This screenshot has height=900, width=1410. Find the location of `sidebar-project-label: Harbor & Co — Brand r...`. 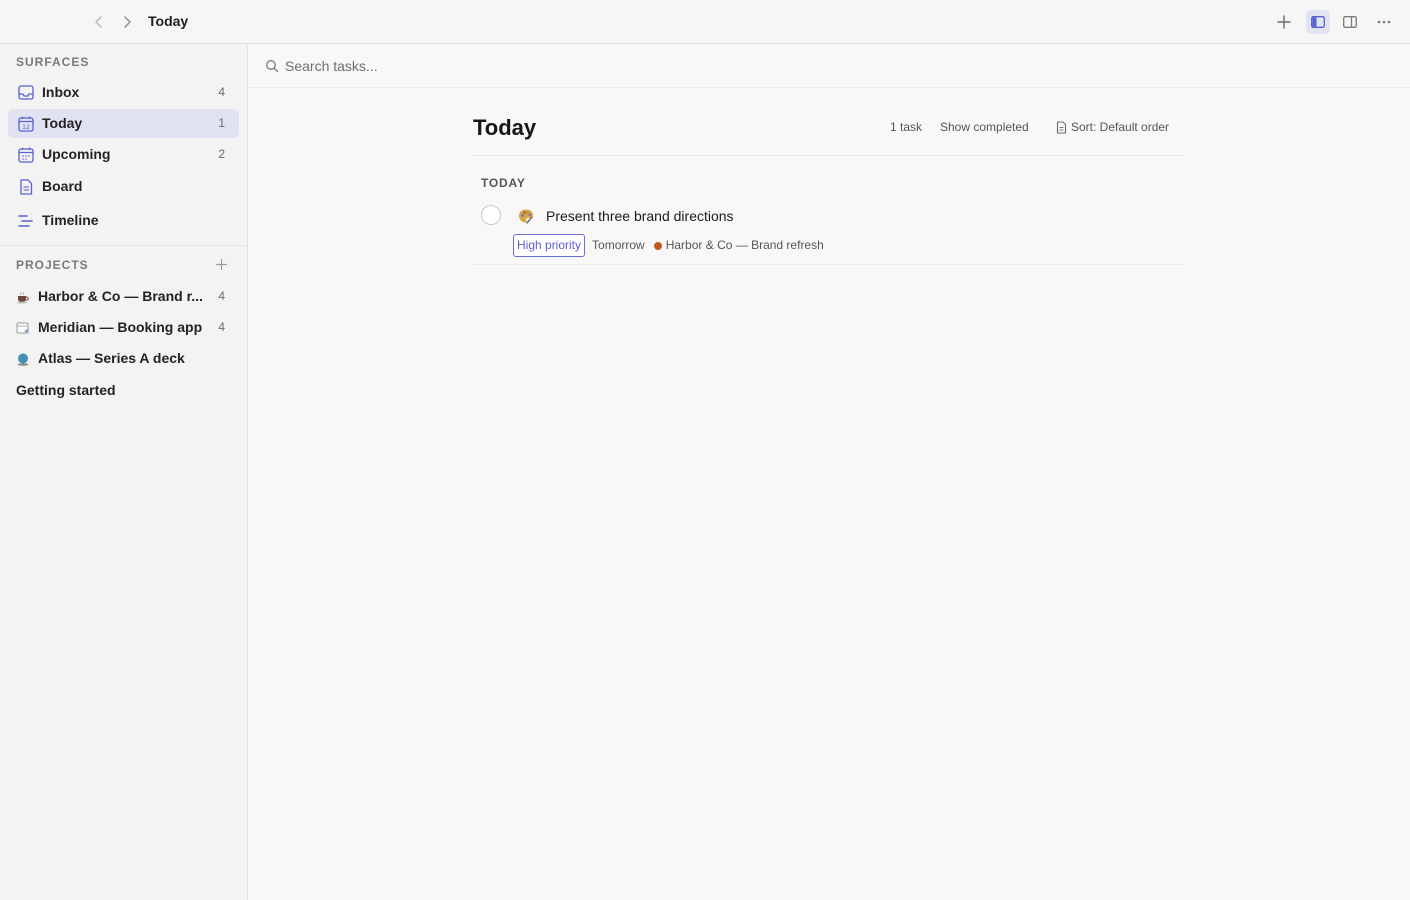

sidebar-project-label: Harbor & Co — Brand r... is located at coordinates (120, 296).